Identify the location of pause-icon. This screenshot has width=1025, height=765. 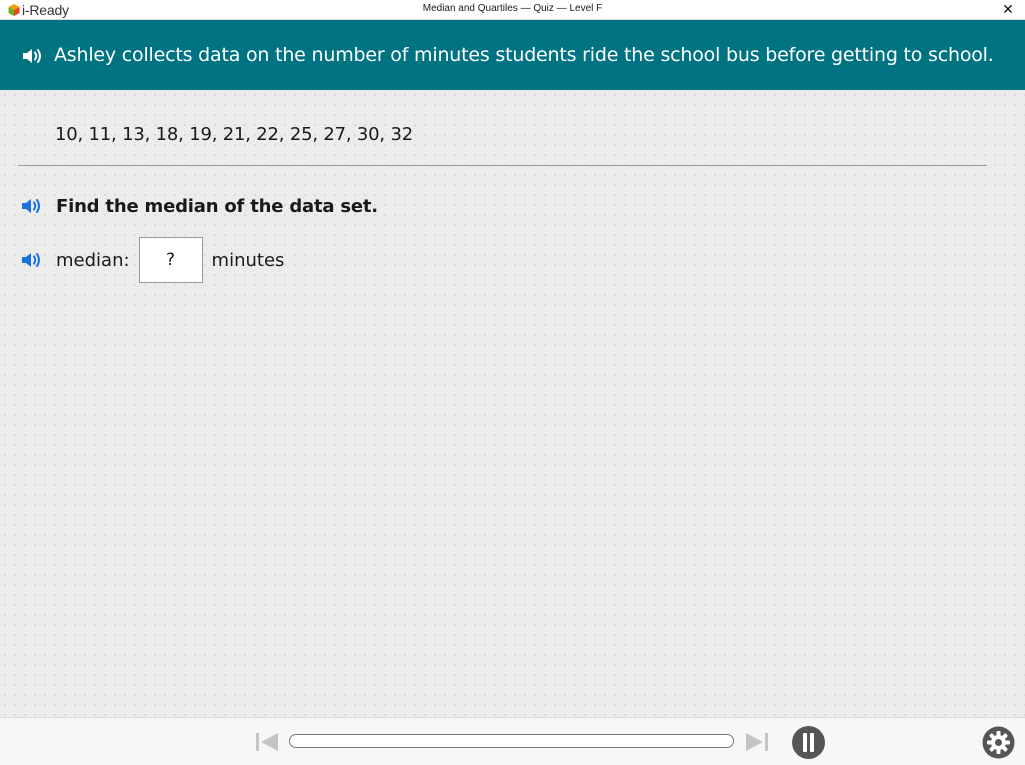
(808, 742).